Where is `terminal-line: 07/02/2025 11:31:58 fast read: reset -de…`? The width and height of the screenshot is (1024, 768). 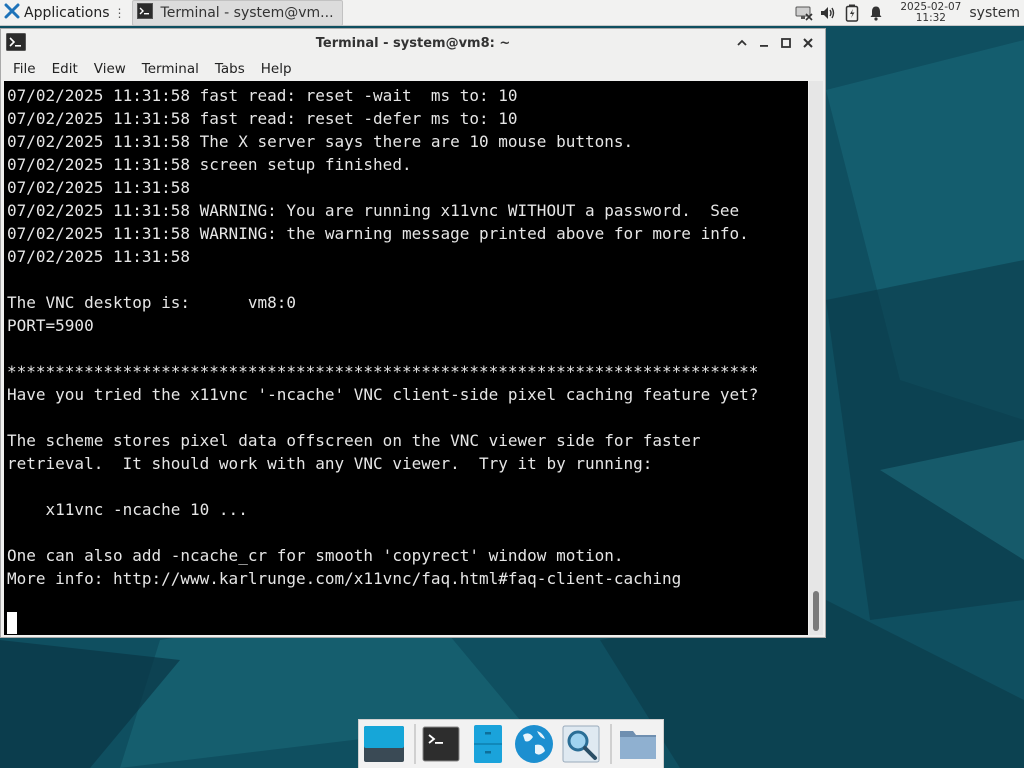 terminal-line: 07/02/2025 11:31:58 fast read: reset -de… is located at coordinates (262, 118).